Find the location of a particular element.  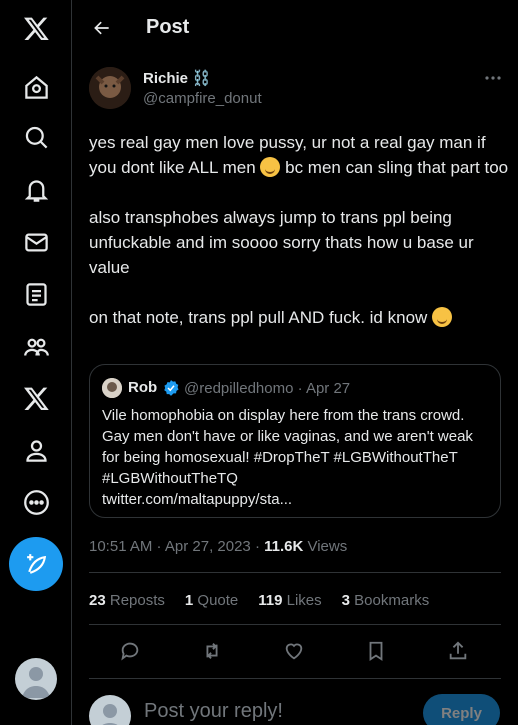

profile-icon is located at coordinates (36, 450).